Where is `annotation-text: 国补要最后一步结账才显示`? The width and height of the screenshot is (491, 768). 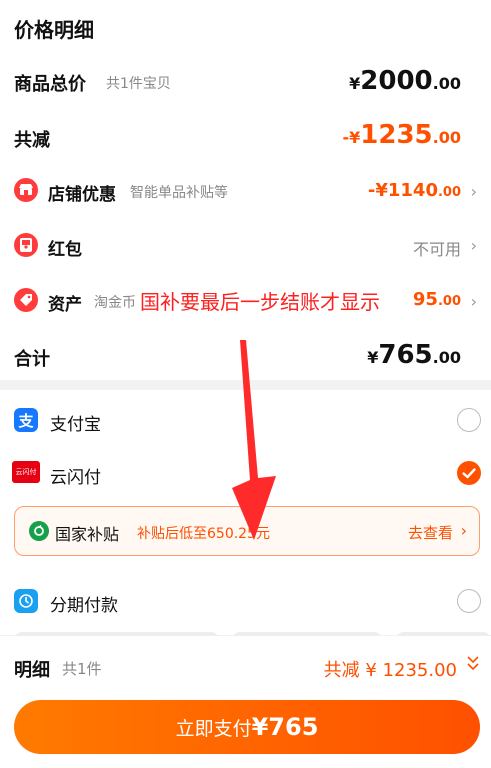 annotation-text: 国补要最后一步结账才显示 is located at coordinates (260, 302).